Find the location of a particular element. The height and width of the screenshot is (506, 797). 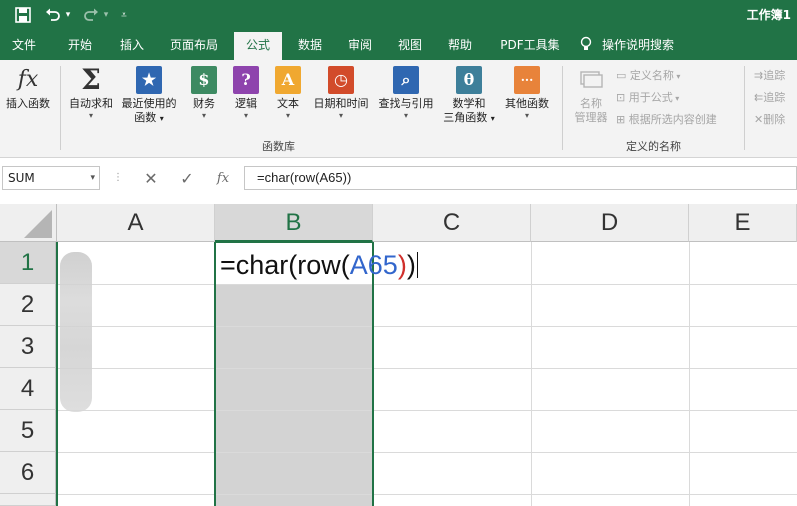

insert-function-icon: fx is located at coordinates (223, 178).